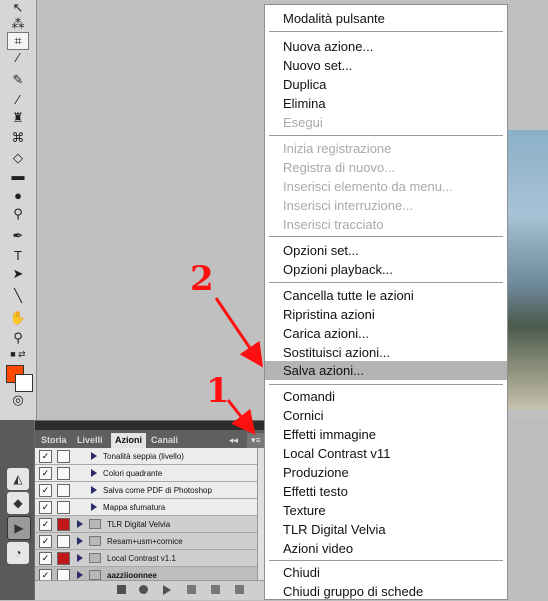 The image size is (548, 601). I want to click on annotation-arrows, so click(239, 366).